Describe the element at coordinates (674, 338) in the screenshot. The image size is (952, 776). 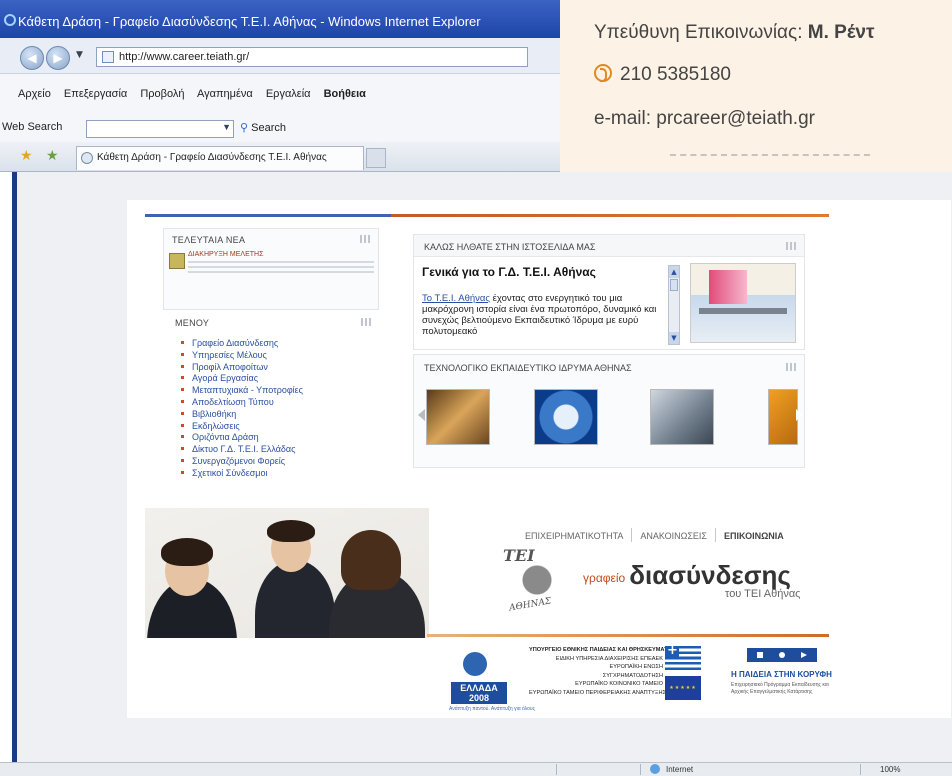
I see `scroll-down-icon: ▼` at that location.